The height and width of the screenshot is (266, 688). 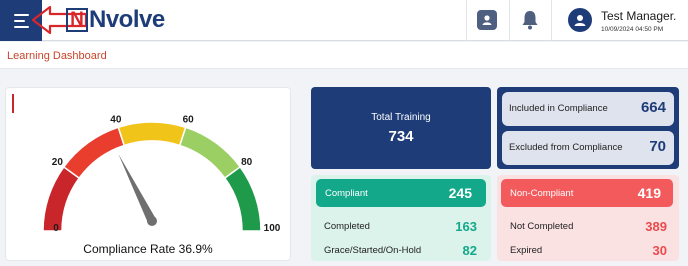 I want to click on excluded-label: Excluded from Compliance, so click(x=566, y=147).